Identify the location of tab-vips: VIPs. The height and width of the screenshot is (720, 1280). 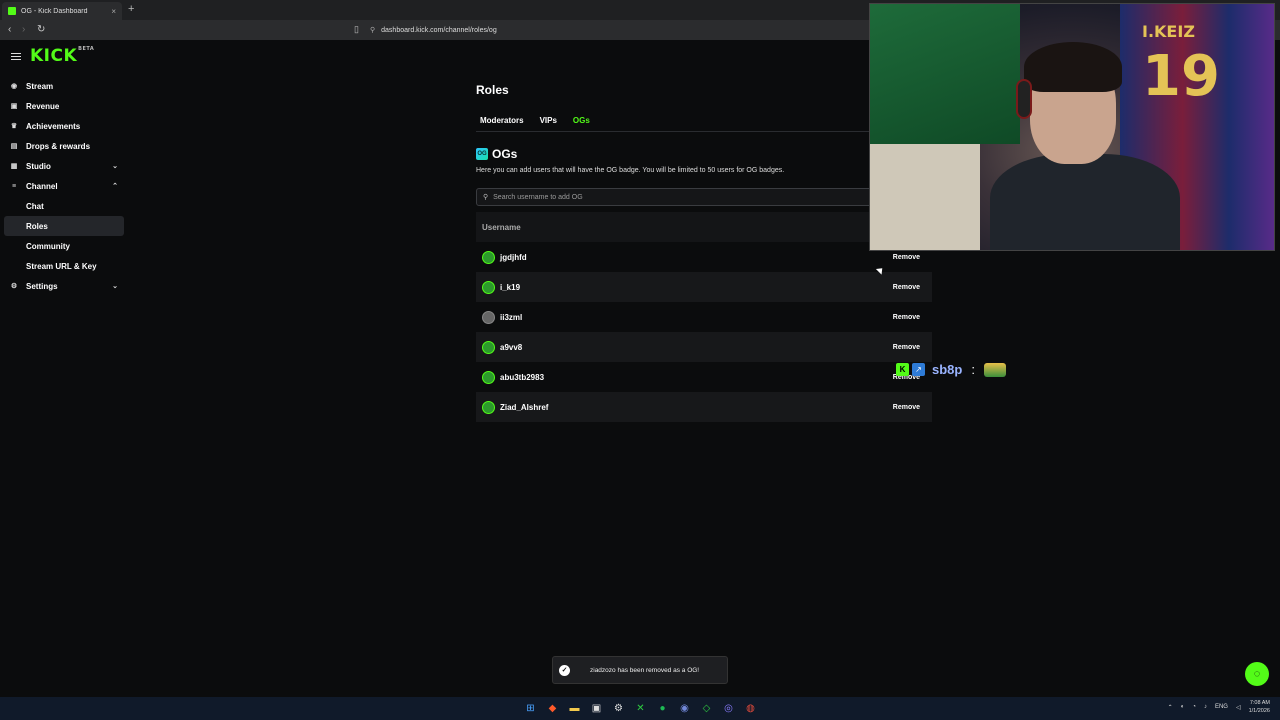
(548, 121).